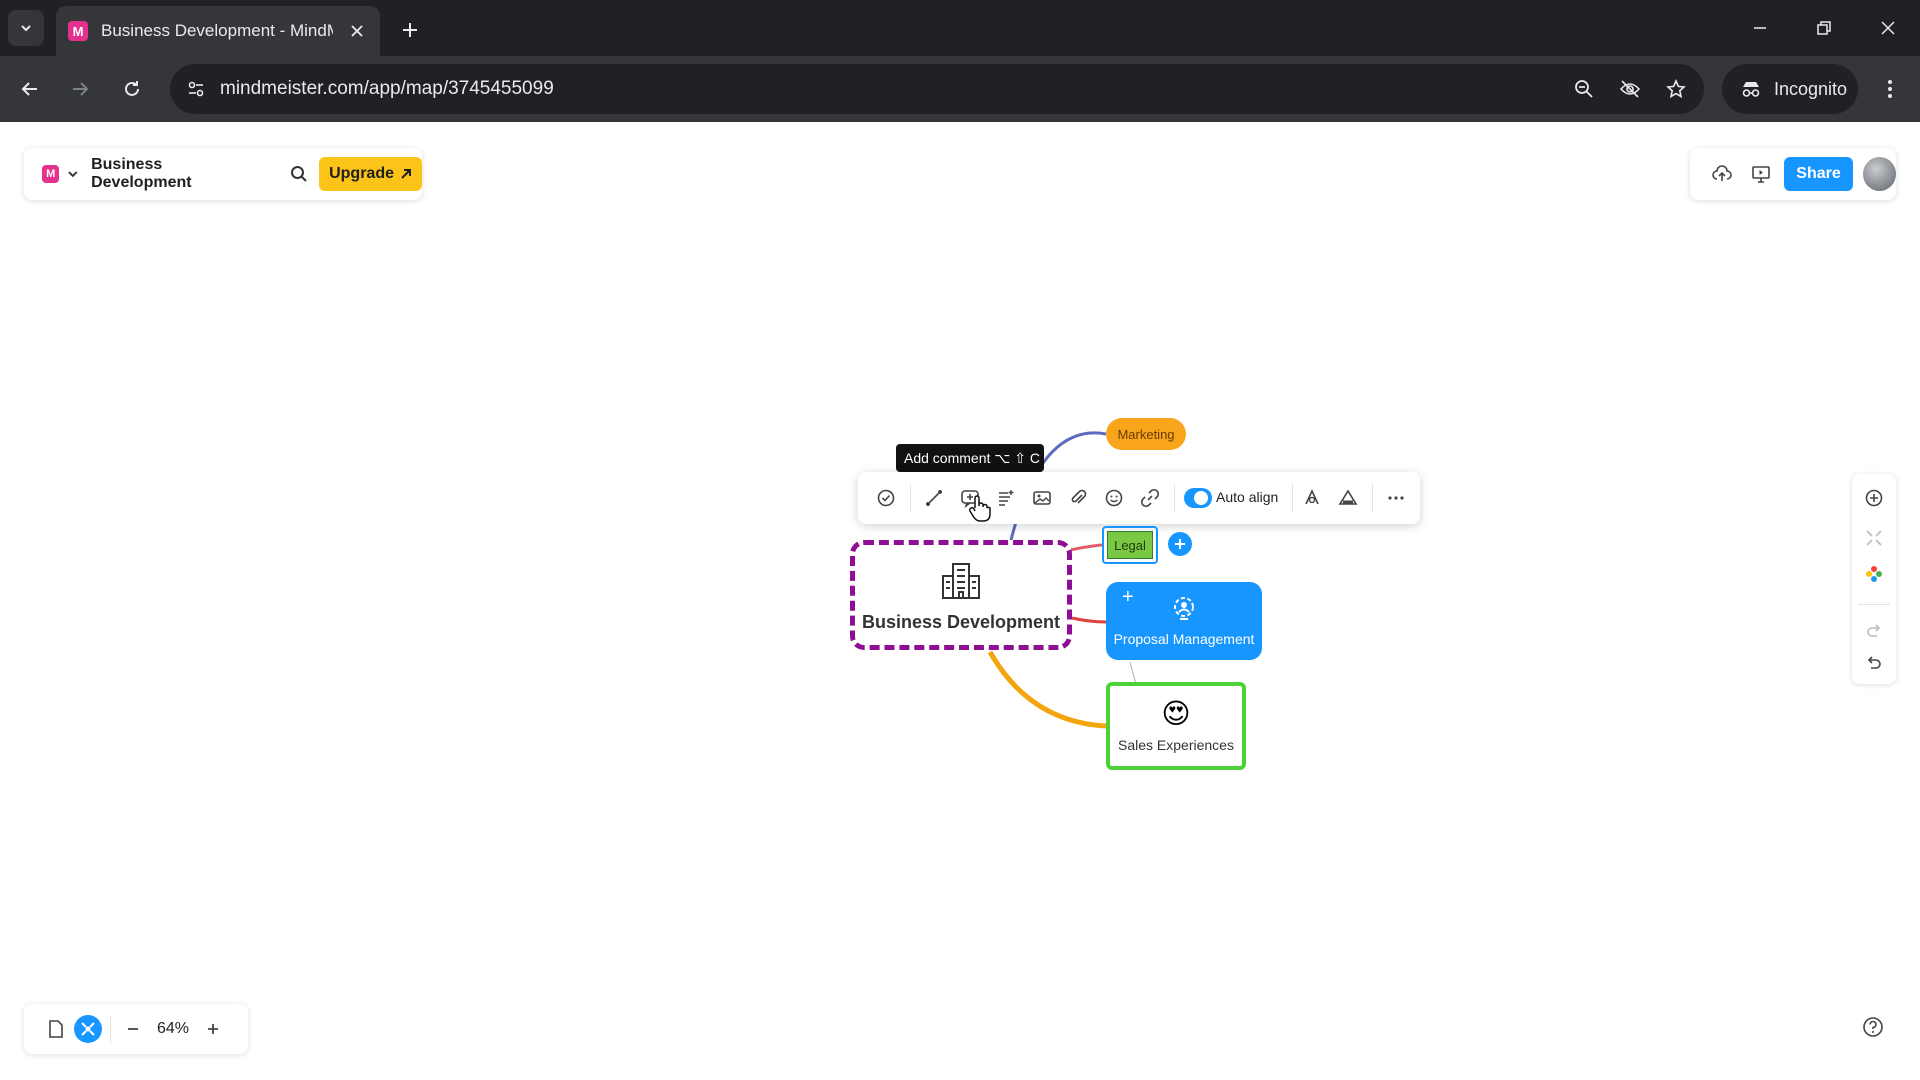 Image resolution: width=1920 pixels, height=1080 pixels. I want to click on close-icon, so click(1888, 28).